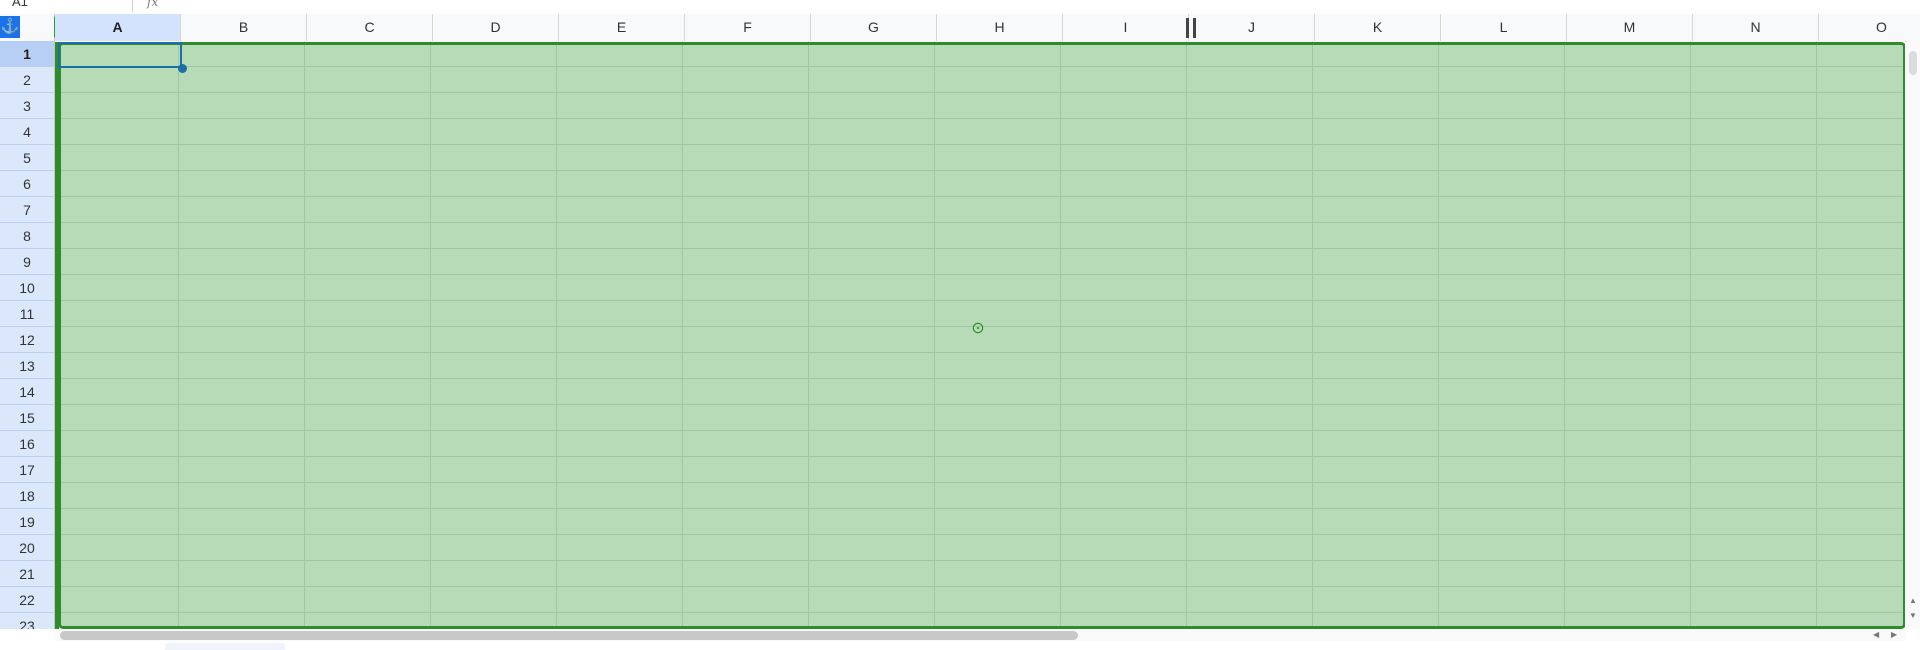 The height and width of the screenshot is (650, 1920). Describe the element at coordinates (27, 366) in the screenshot. I see `row-header-13: 13` at that location.